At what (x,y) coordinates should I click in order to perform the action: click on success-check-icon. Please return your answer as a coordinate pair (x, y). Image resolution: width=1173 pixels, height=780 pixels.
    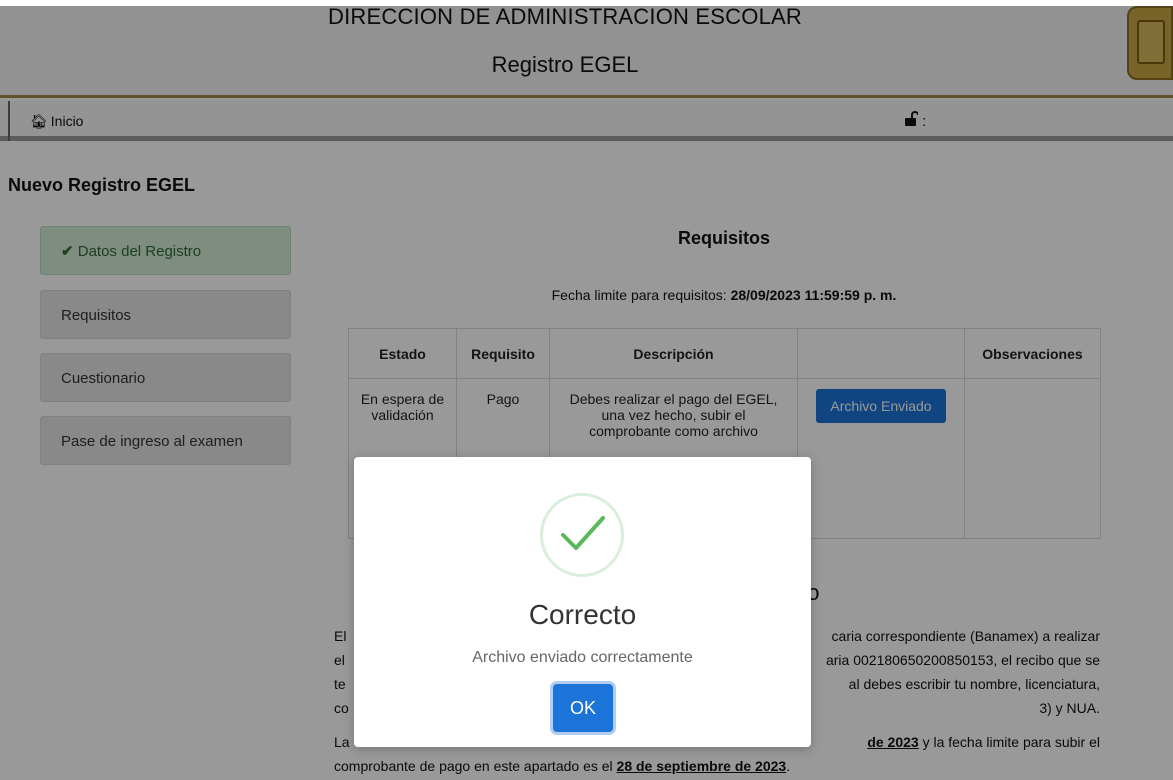
    Looking at the image, I should click on (582, 535).